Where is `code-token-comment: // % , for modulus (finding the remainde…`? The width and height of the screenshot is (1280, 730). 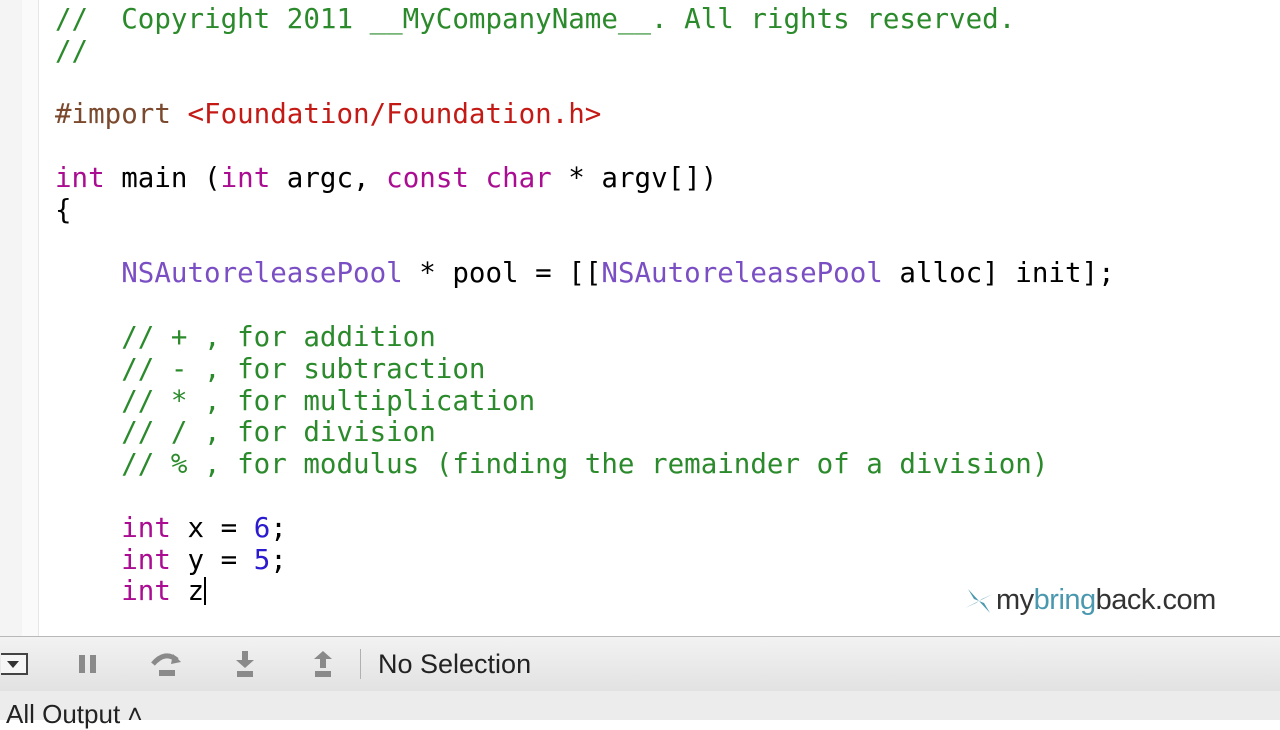
code-token-comment: // % , for modulus (finding the remainde… is located at coordinates (552, 464).